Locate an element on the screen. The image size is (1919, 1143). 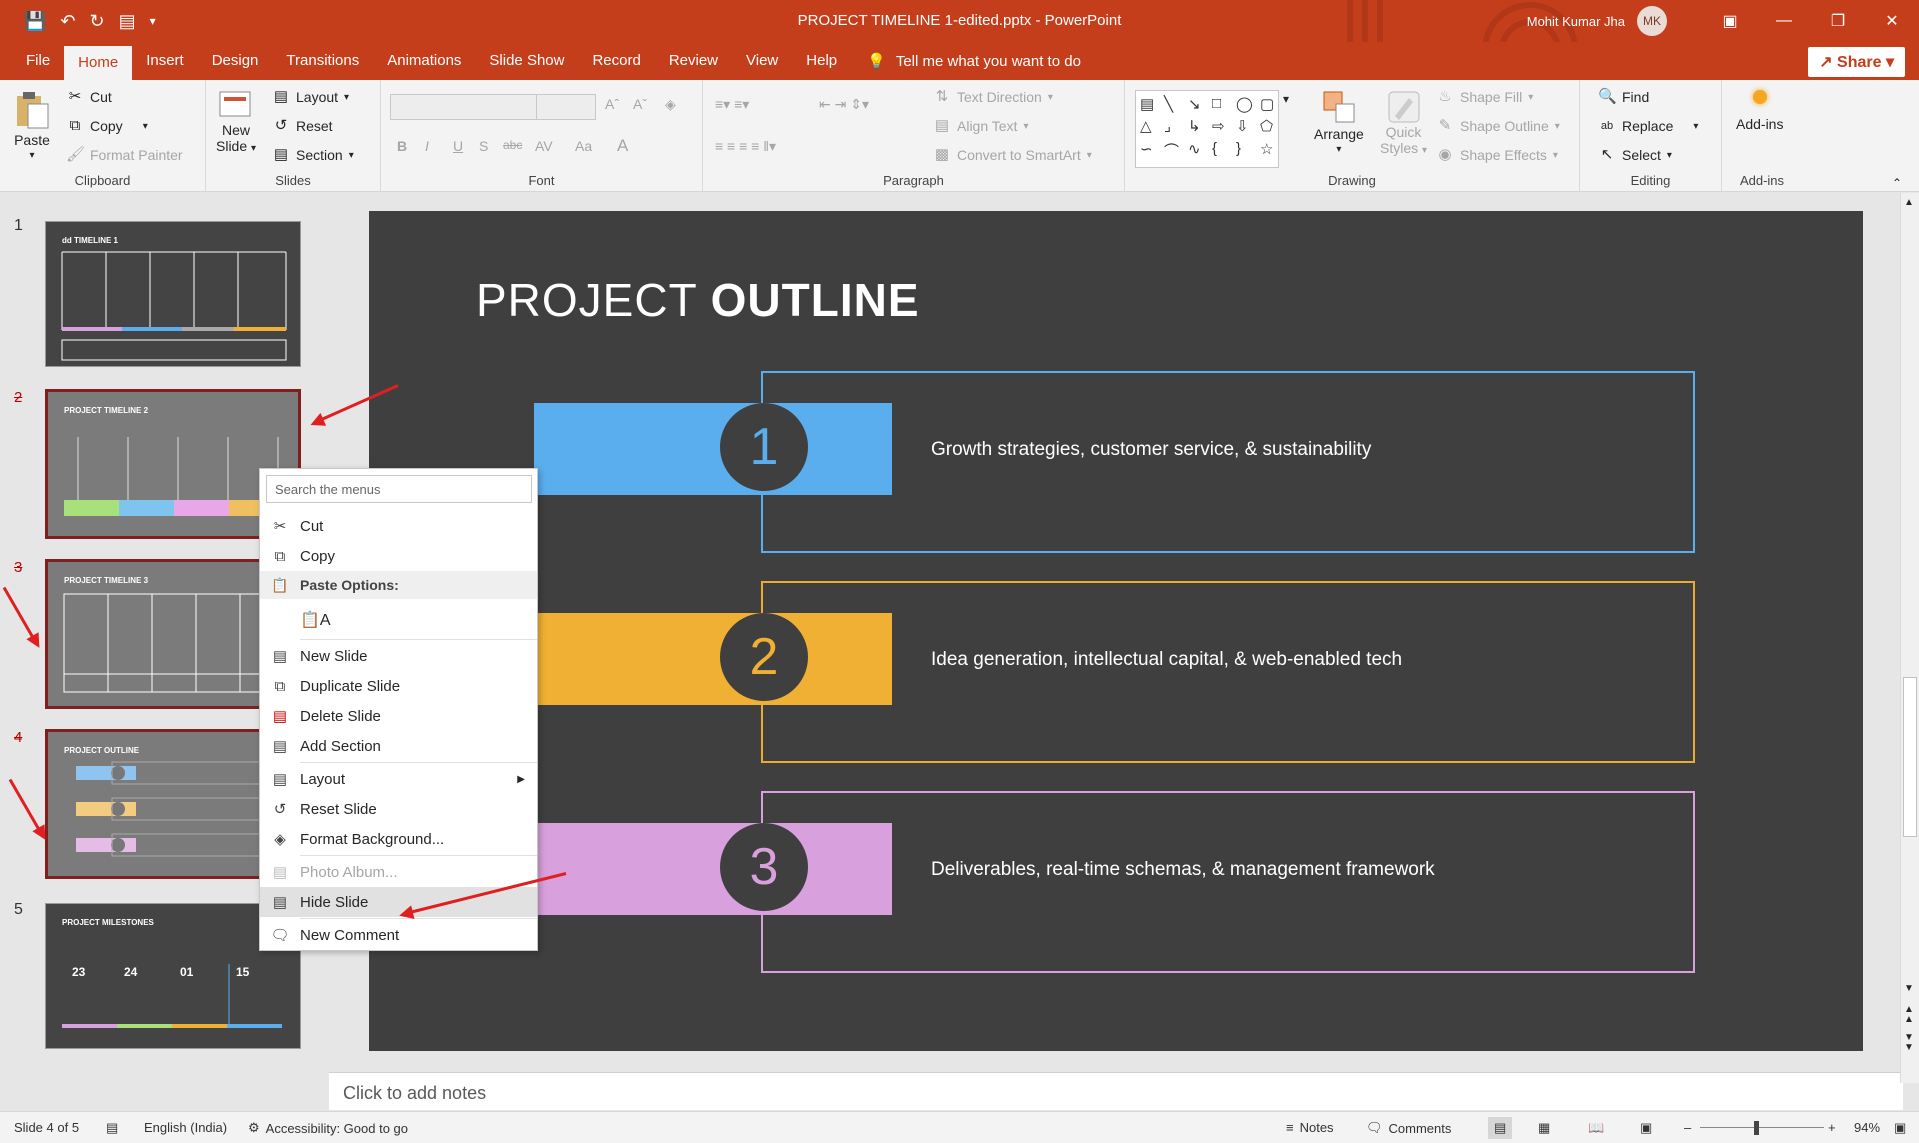
save-icon: 💾 is located at coordinates (35, 21).